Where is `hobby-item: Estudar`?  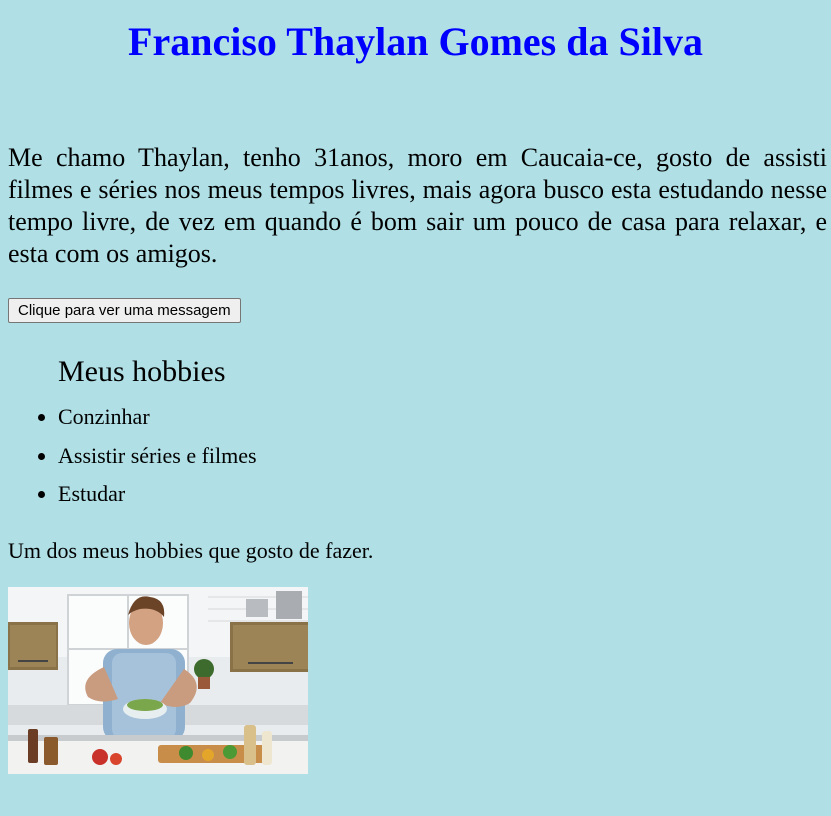 hobby-item: Estudar is located at coordinates (157, 494).